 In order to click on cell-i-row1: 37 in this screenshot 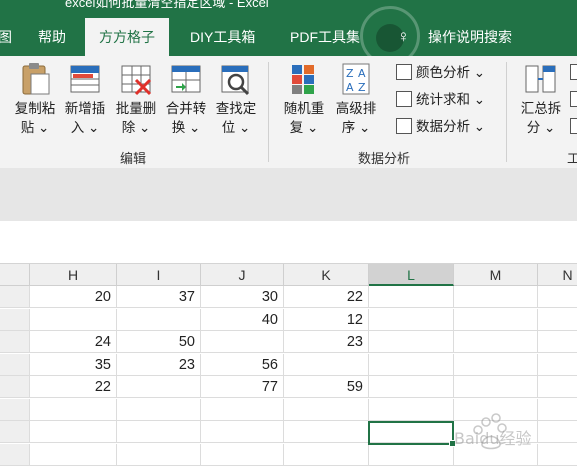, I will do `click(159, 297)`.